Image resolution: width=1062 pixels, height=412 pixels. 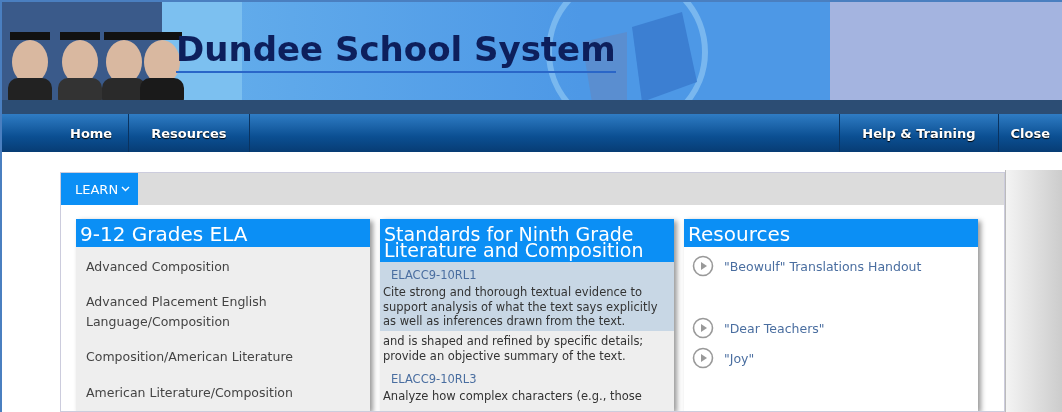 I want to click on standard-text: Analyze how complex characters (e.g., those, so click(x=513, y=396).